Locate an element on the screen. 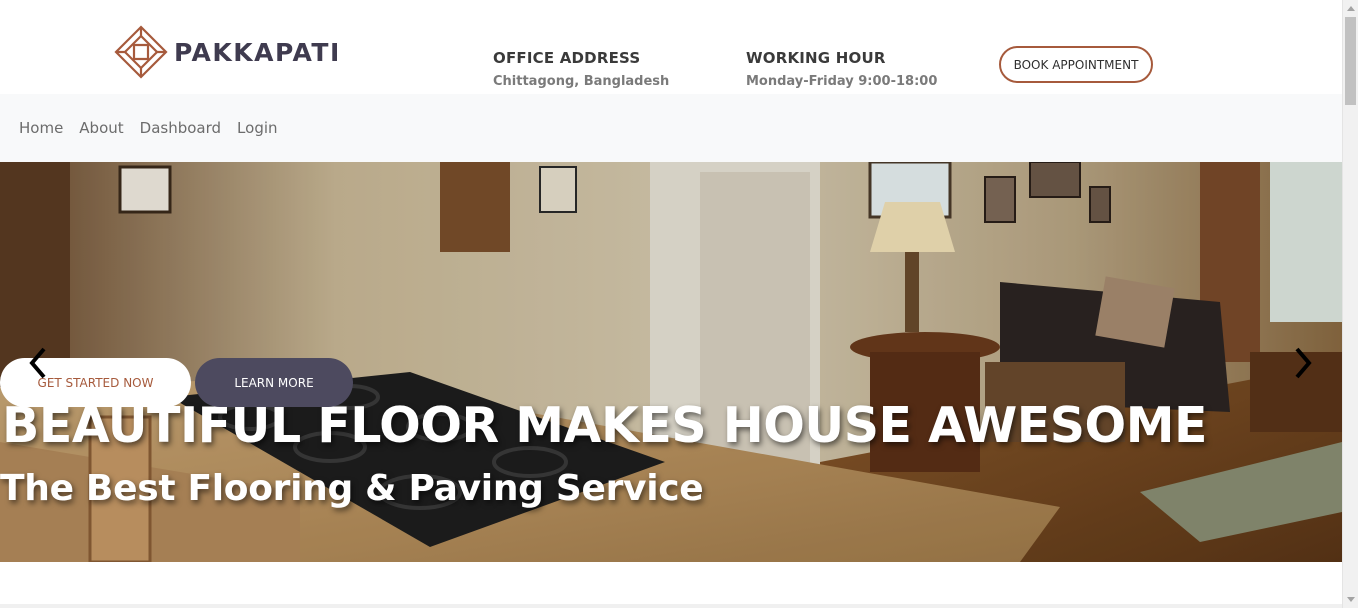  book-appointment-button: BOOK APPOINTMENT is located at coordinates (1076, 64).